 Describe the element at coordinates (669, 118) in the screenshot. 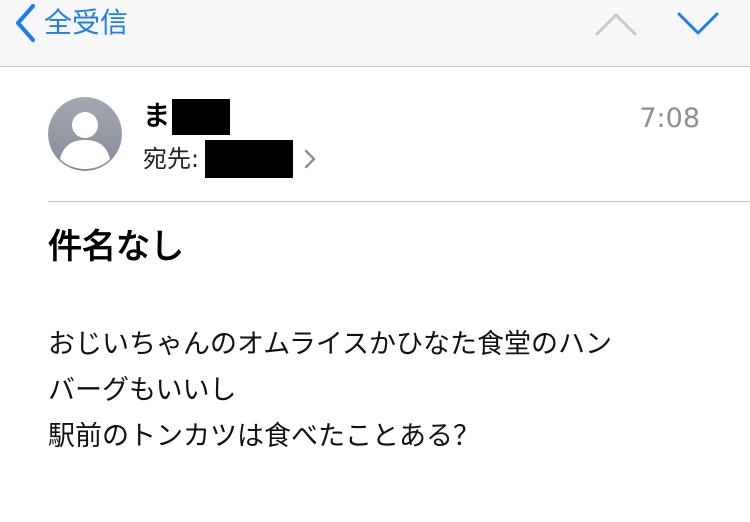

I see `message-time: 7:08` at that location.